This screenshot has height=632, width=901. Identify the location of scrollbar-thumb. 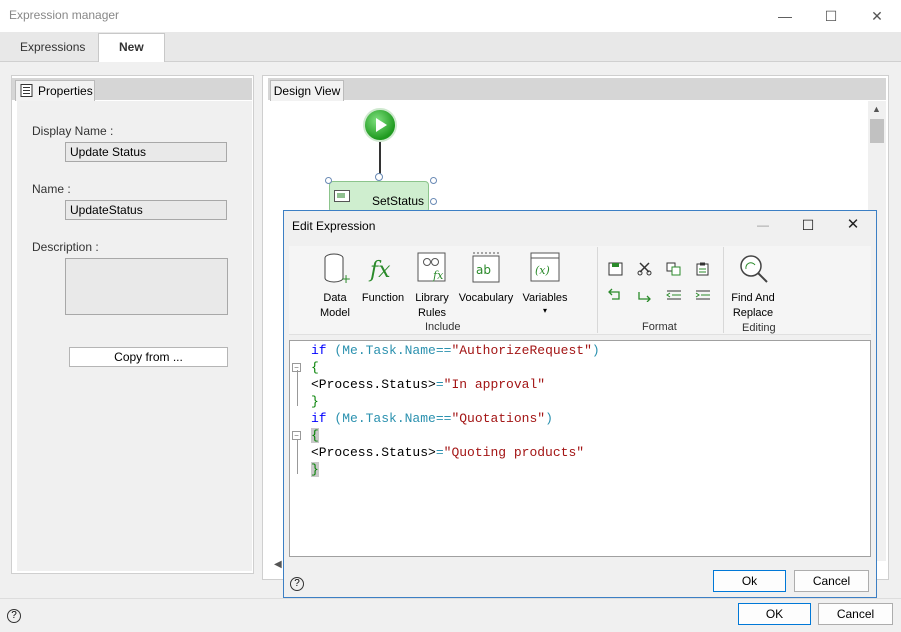
(877, 131).